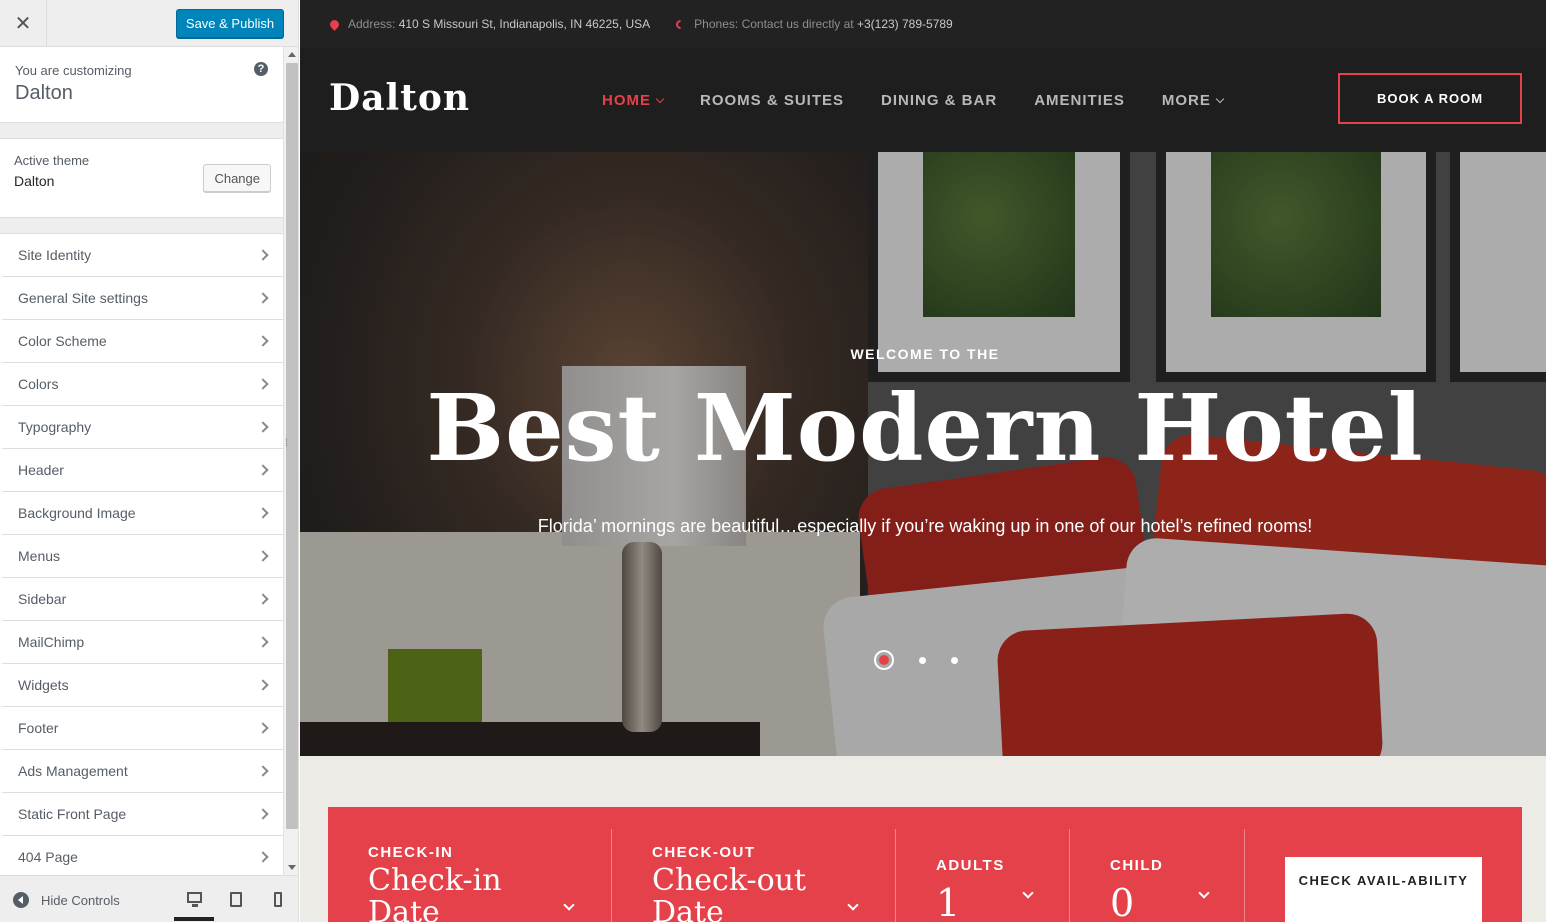 The image size is (1546, 922). I want to click on checkout-field: CHECK-OUT Check-out Date, so click(754, 875).